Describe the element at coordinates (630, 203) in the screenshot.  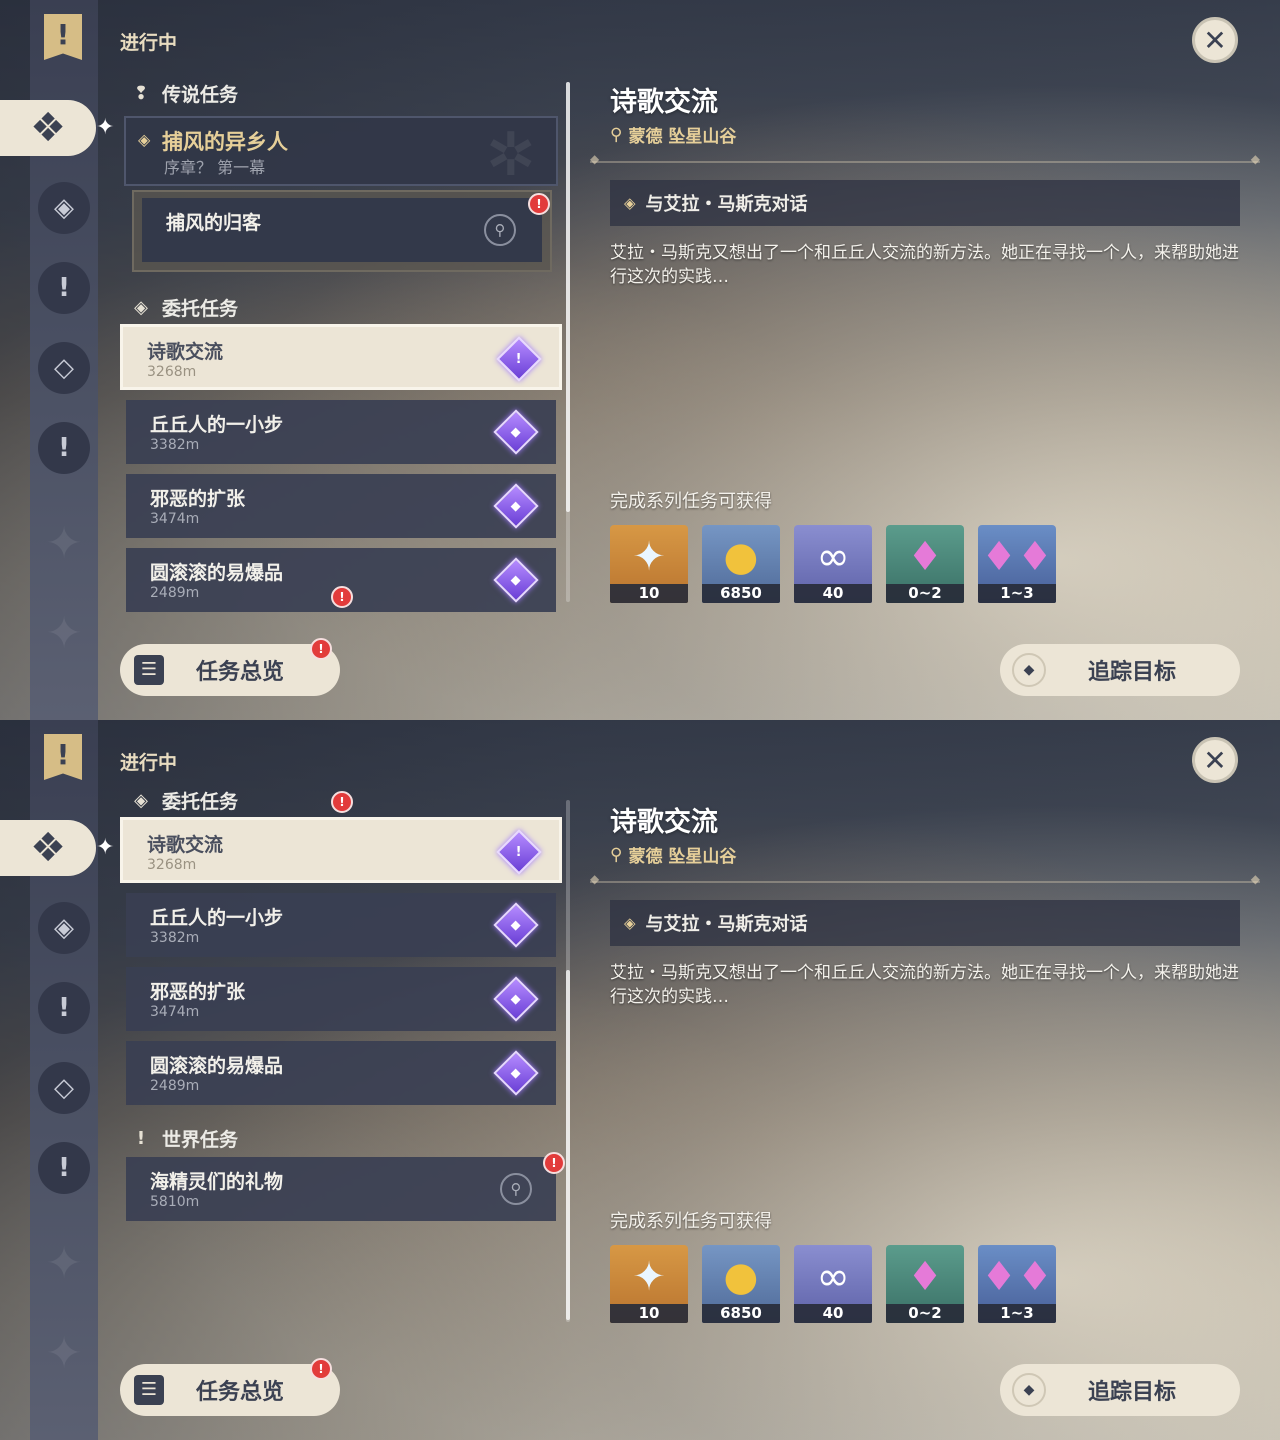
I see `objective-diamond-icon: ◈` at that location.